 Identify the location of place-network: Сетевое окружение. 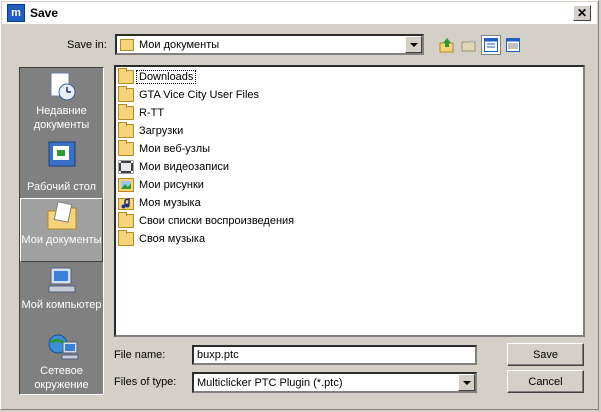
(61, 361).